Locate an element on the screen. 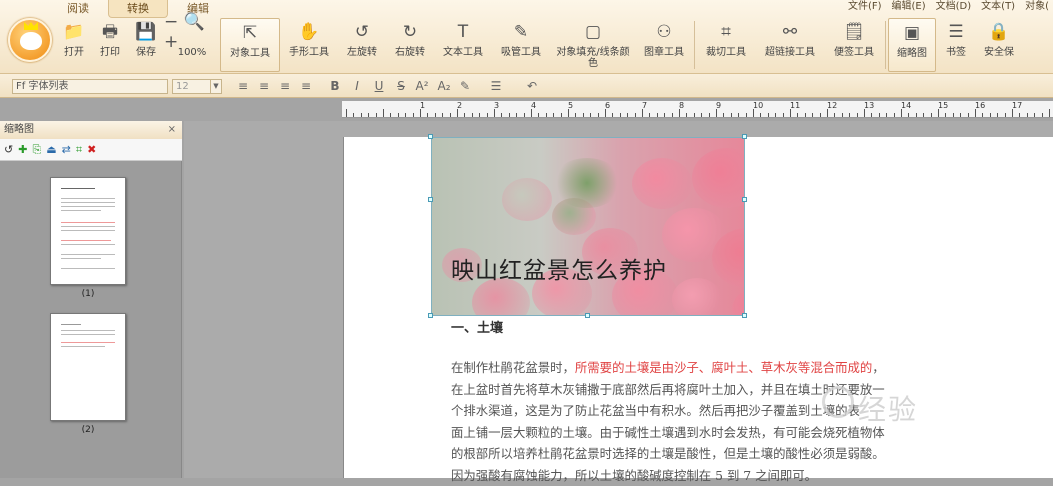  extract-page-icon: ⏏ is located at coordinates (51, 149).